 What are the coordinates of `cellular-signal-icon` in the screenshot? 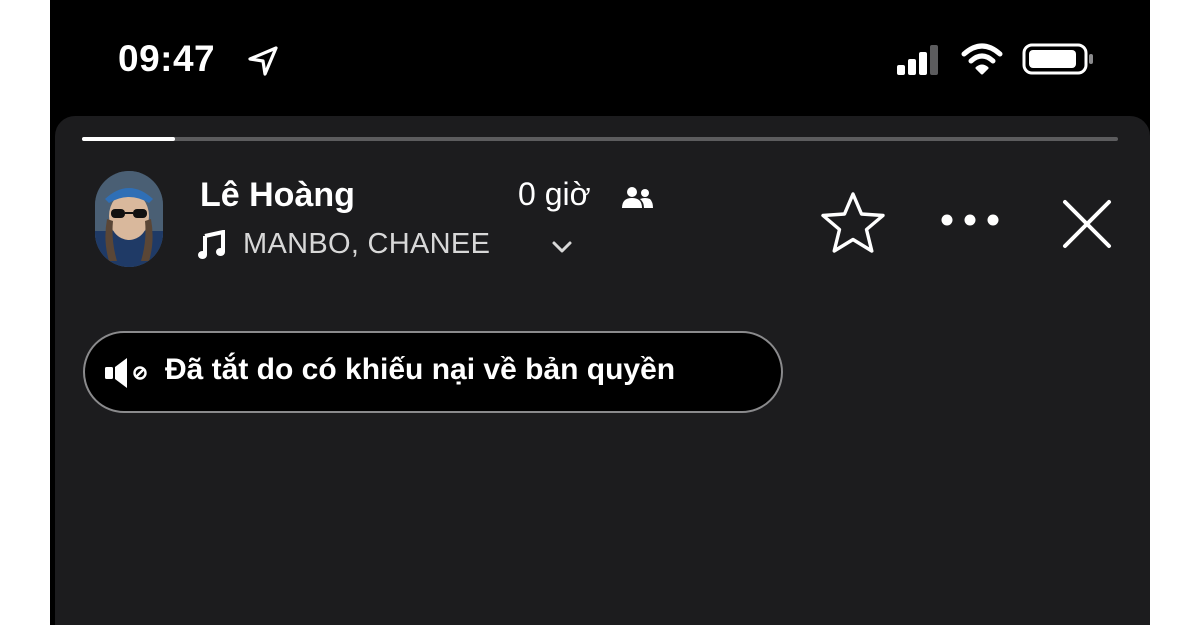 It's located at (917, 60).